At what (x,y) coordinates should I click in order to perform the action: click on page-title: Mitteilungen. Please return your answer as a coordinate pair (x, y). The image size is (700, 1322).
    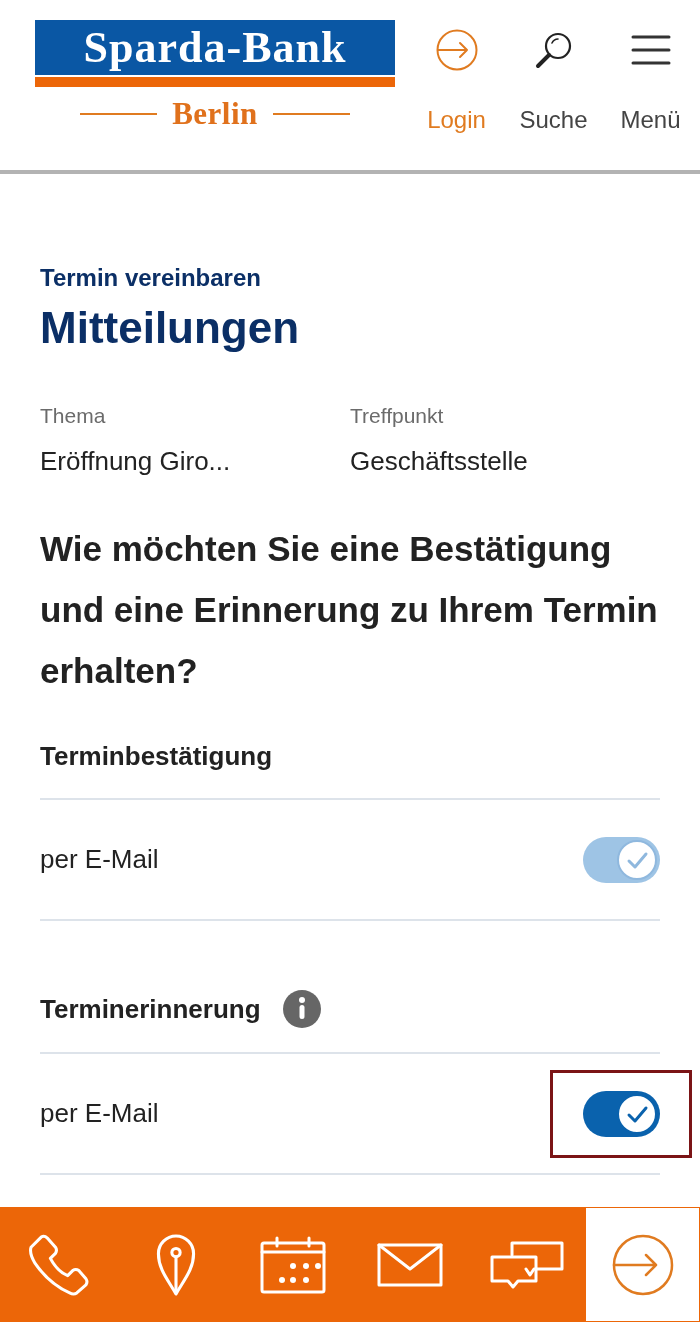
    Looking at the image, I should click on (170, 328).